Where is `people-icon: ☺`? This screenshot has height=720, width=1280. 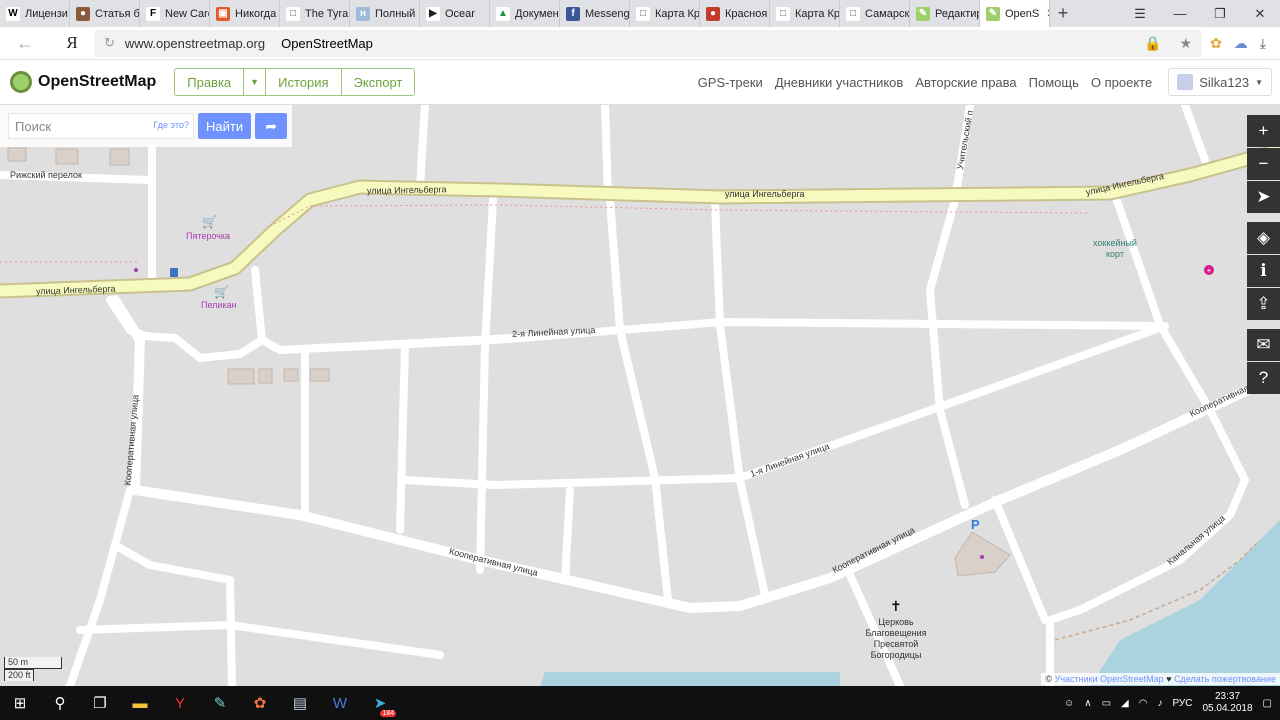 people-icon: ☺ is located at coordinates (1069, 703).